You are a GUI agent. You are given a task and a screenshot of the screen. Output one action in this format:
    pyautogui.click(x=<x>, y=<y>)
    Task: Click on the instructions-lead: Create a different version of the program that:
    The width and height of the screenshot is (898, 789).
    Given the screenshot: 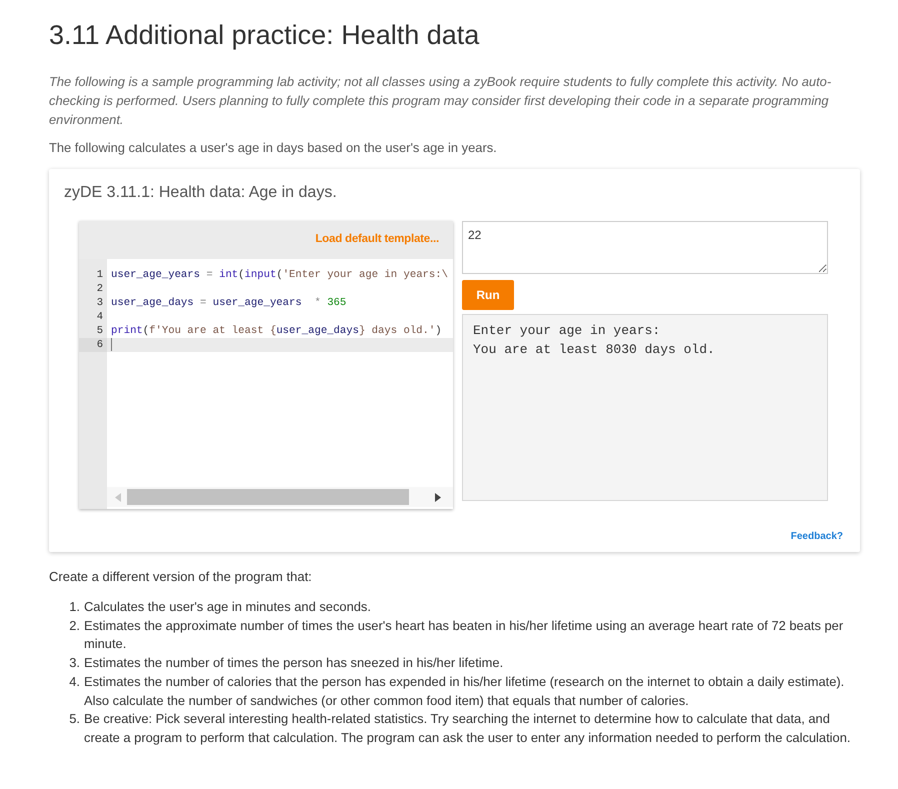 What is the action you would take?
    pyautogui.click(x=180, y=577)
    